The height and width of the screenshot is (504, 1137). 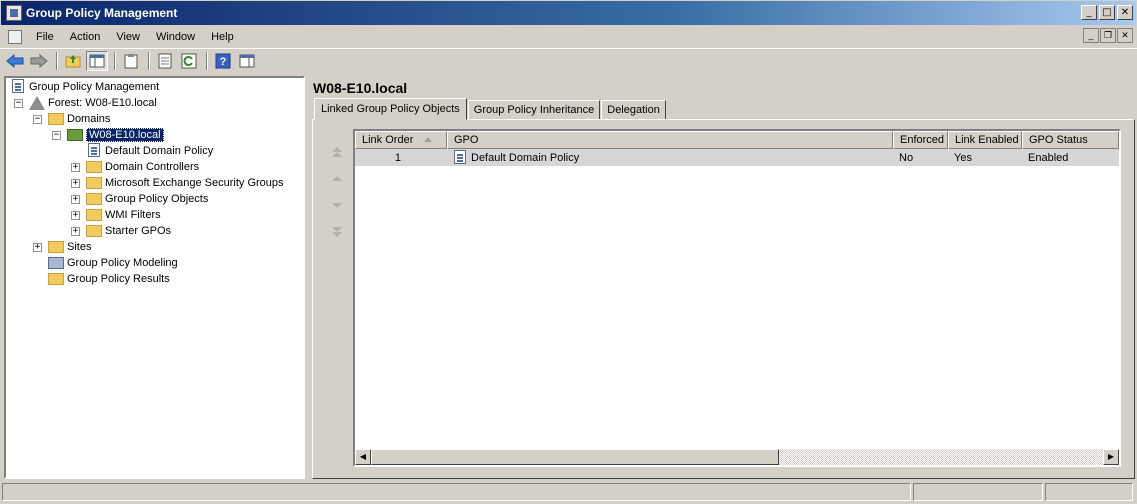 What do you see at coordinates (568, 60) in the screenshot?
I see `toolbar: ?` at bounding box center [568, 60].